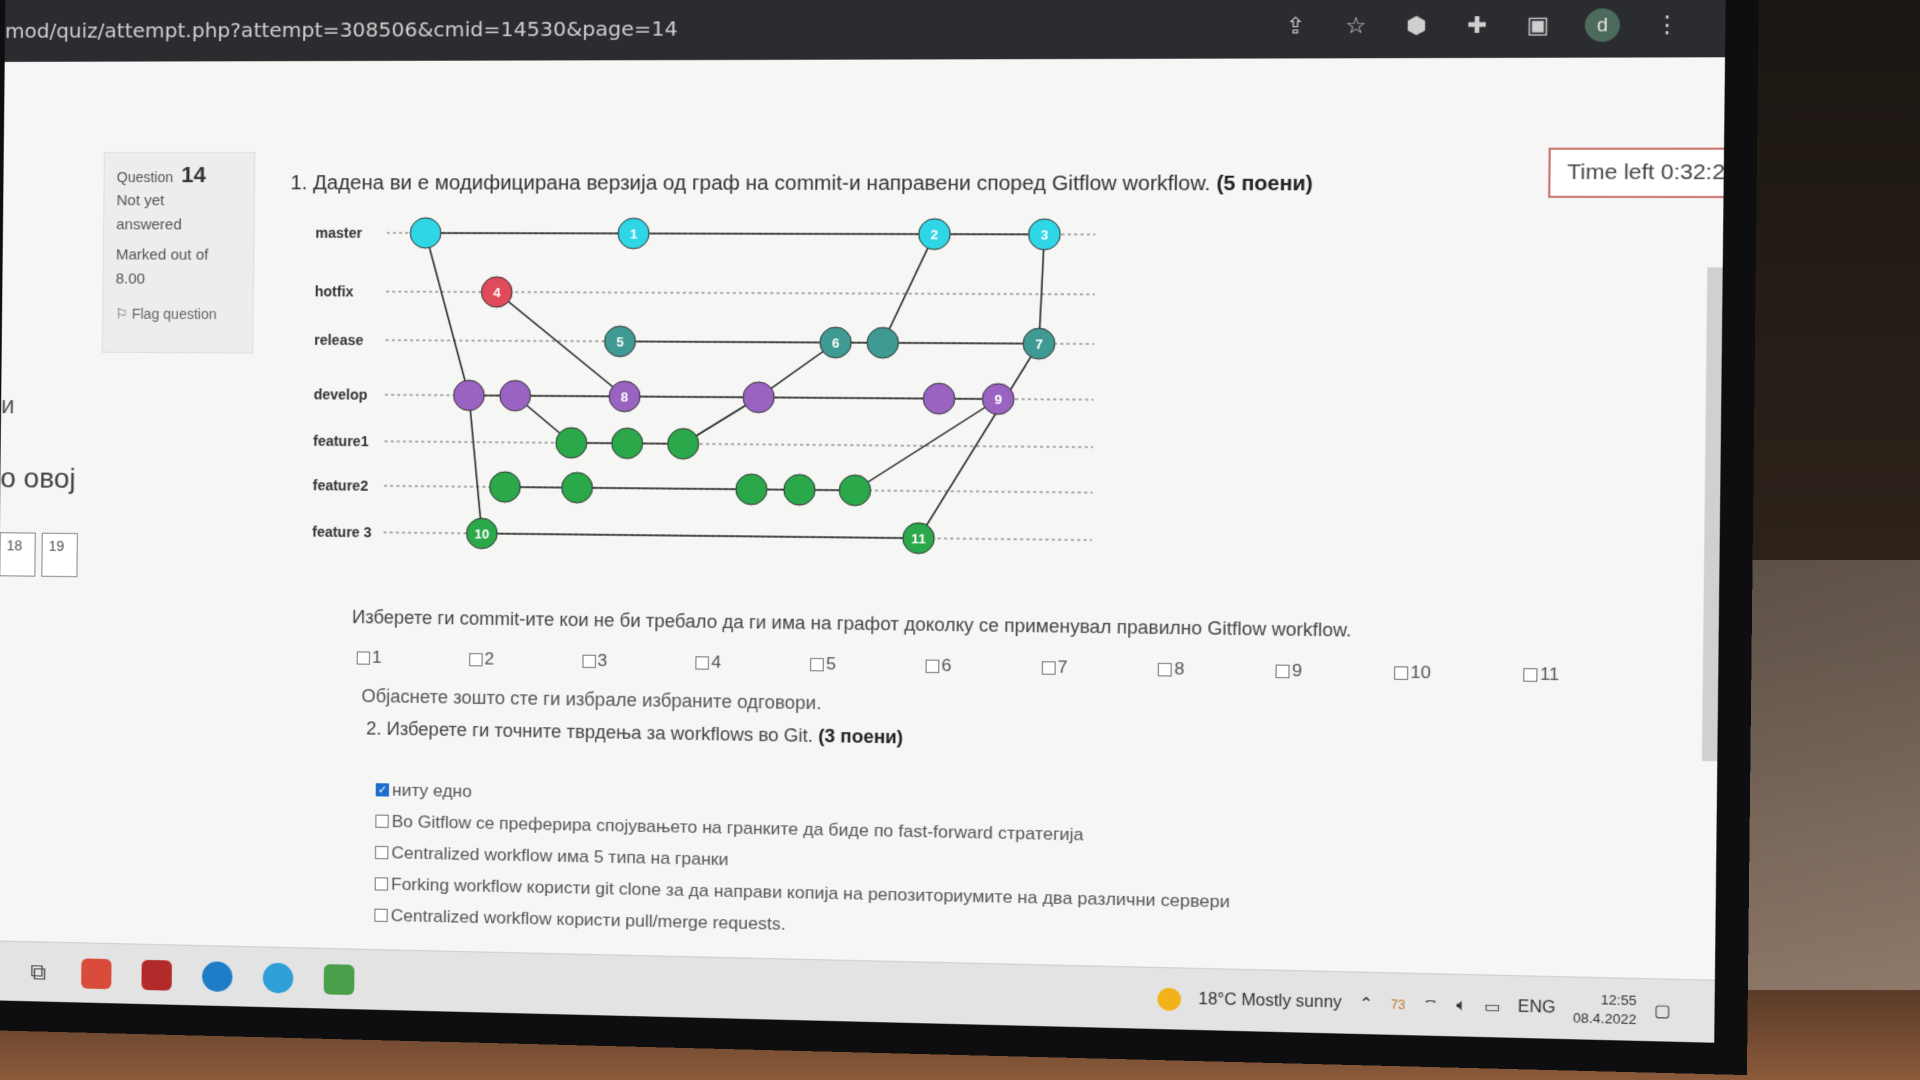  Describe the element at coordinates (1356, 25) in the screenshot. I see `star-icon: ☆` at that location.